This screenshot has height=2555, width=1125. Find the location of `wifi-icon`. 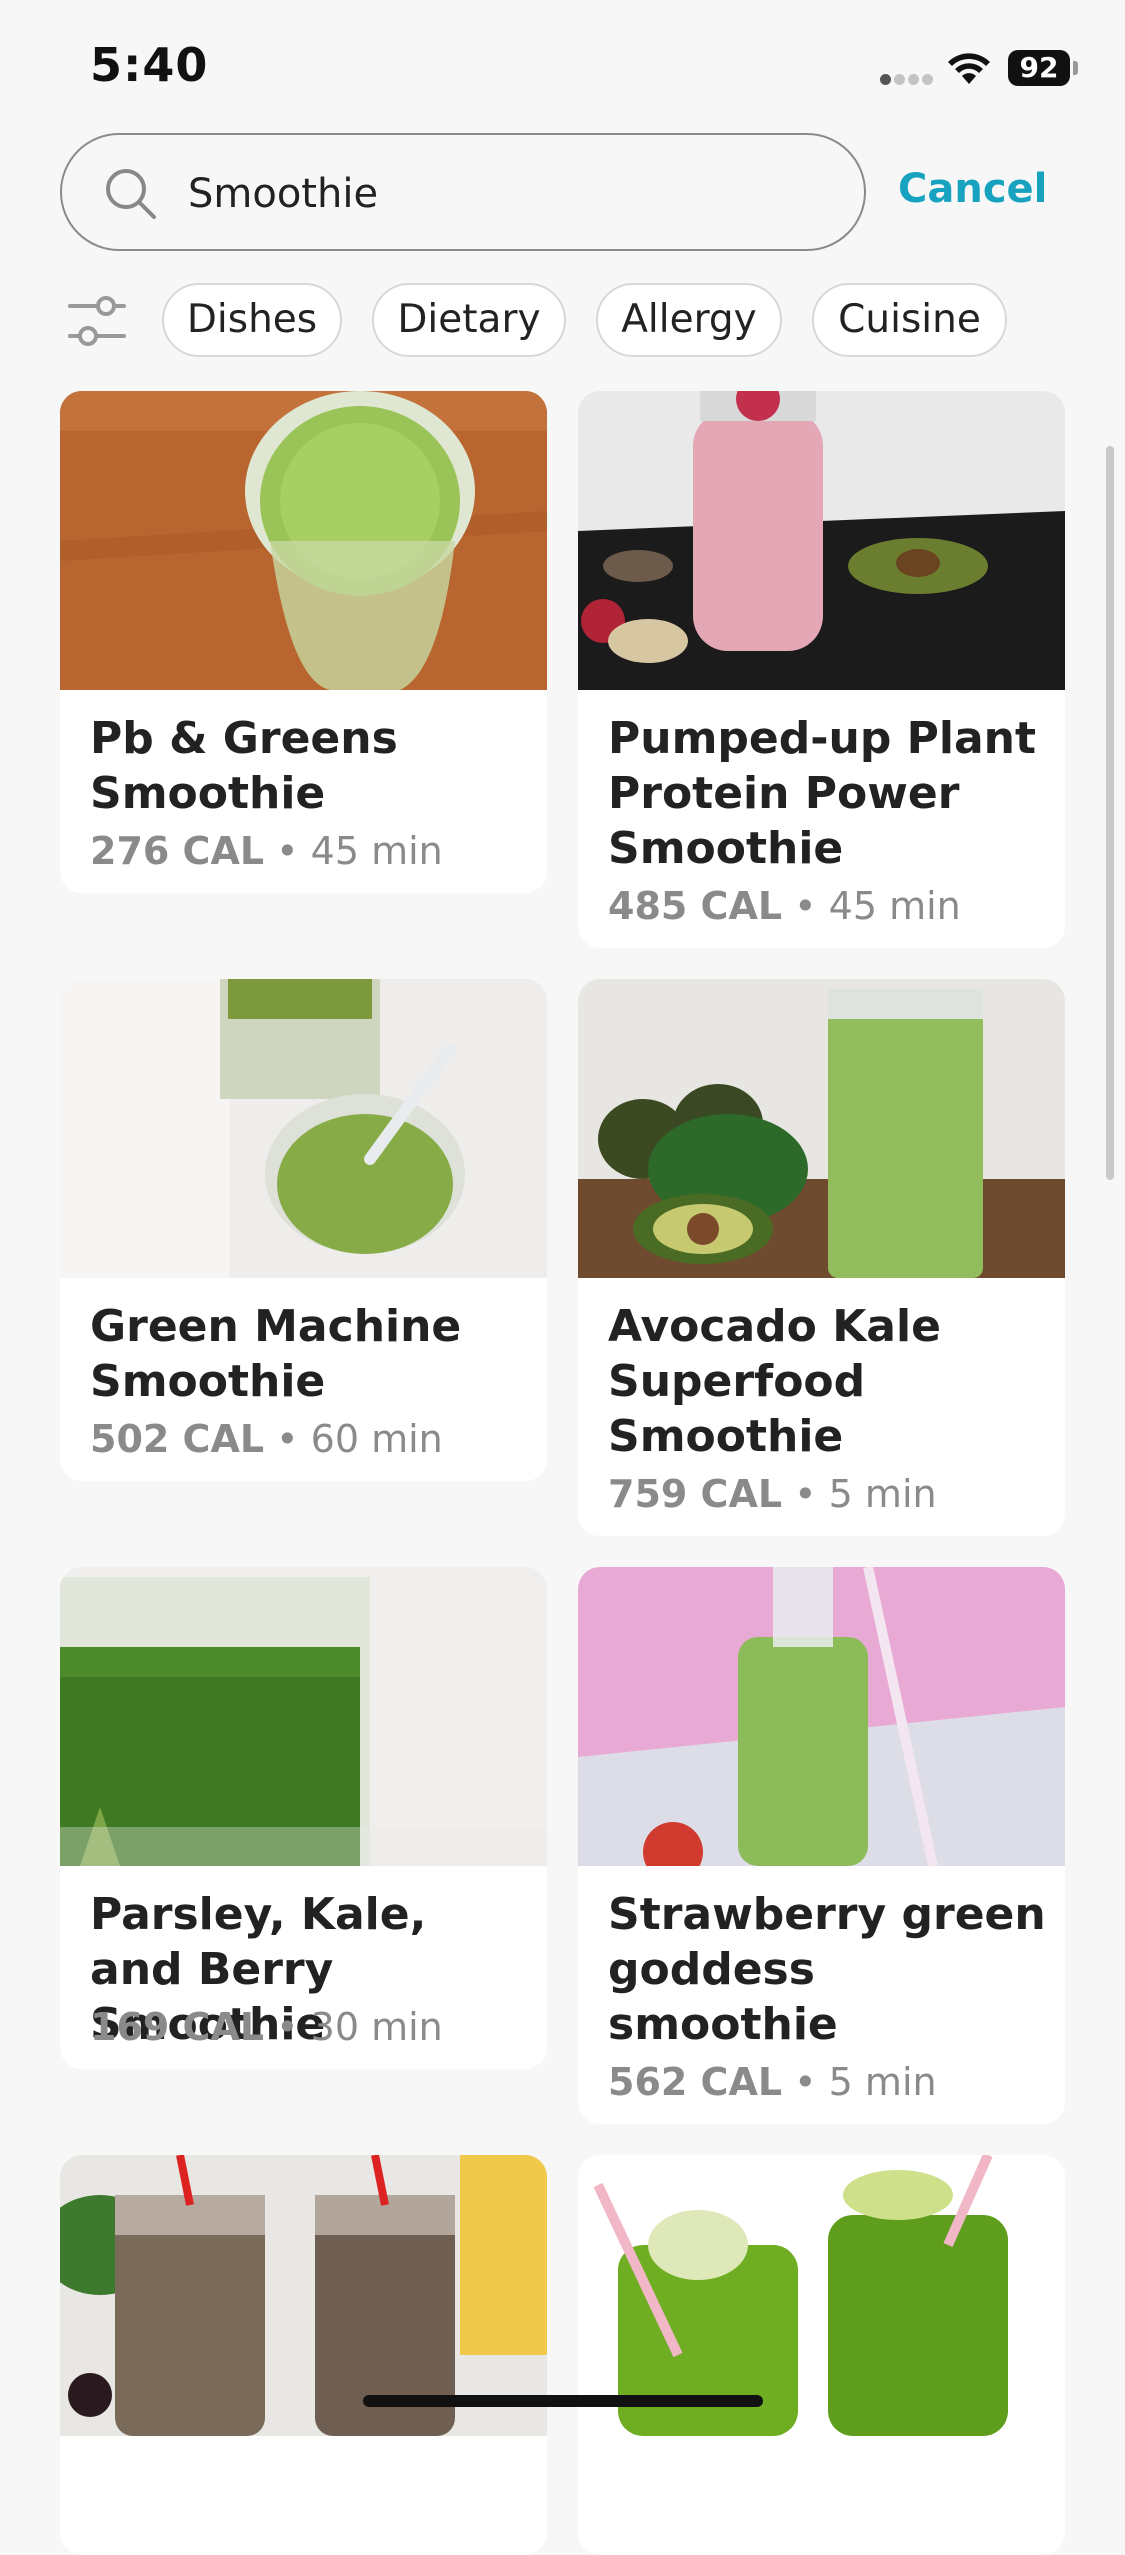

wifi-icon is located at coordinates (969, 68).